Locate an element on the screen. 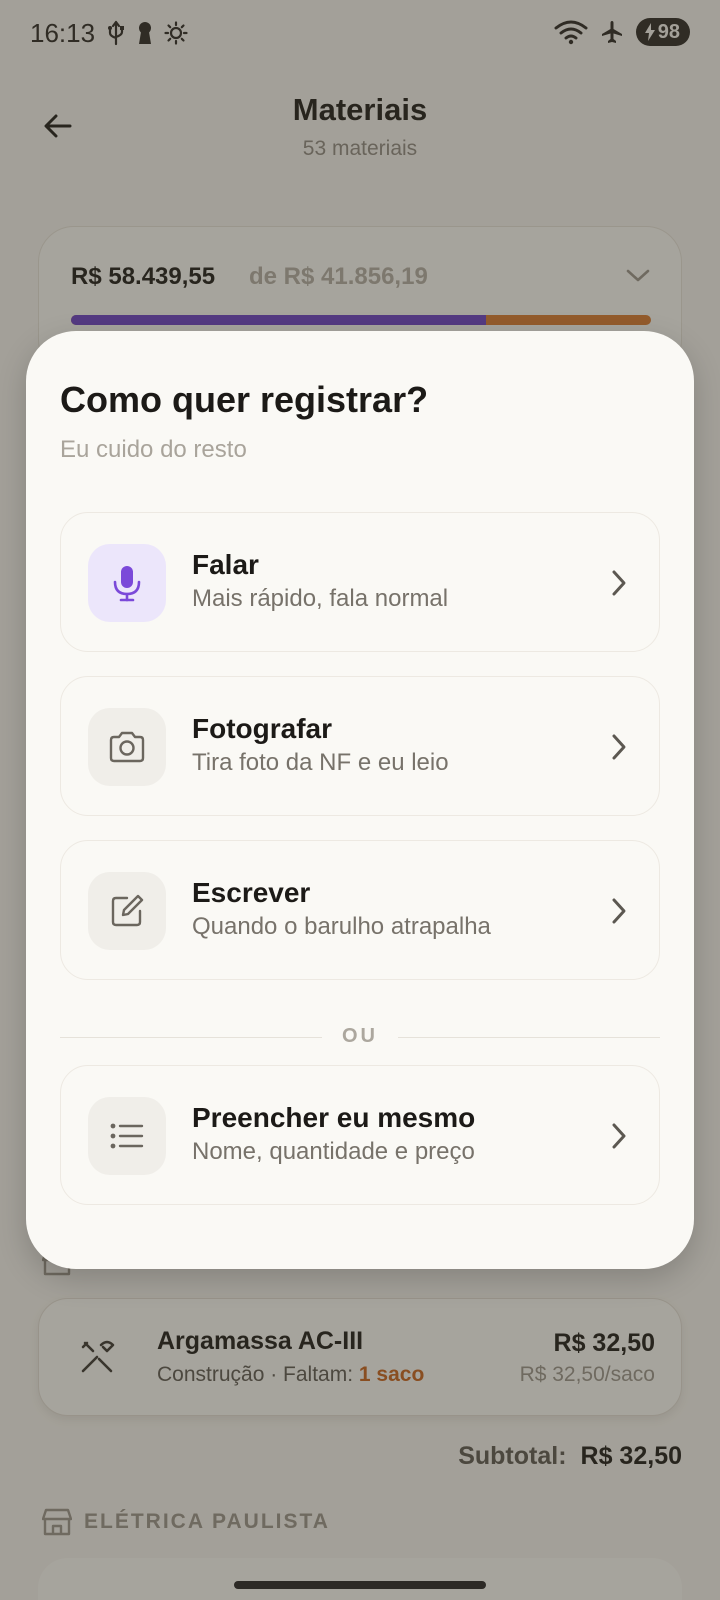 This screenshot has height=1600, width=720. option-title: Falar is located at coordinates (225, 564).